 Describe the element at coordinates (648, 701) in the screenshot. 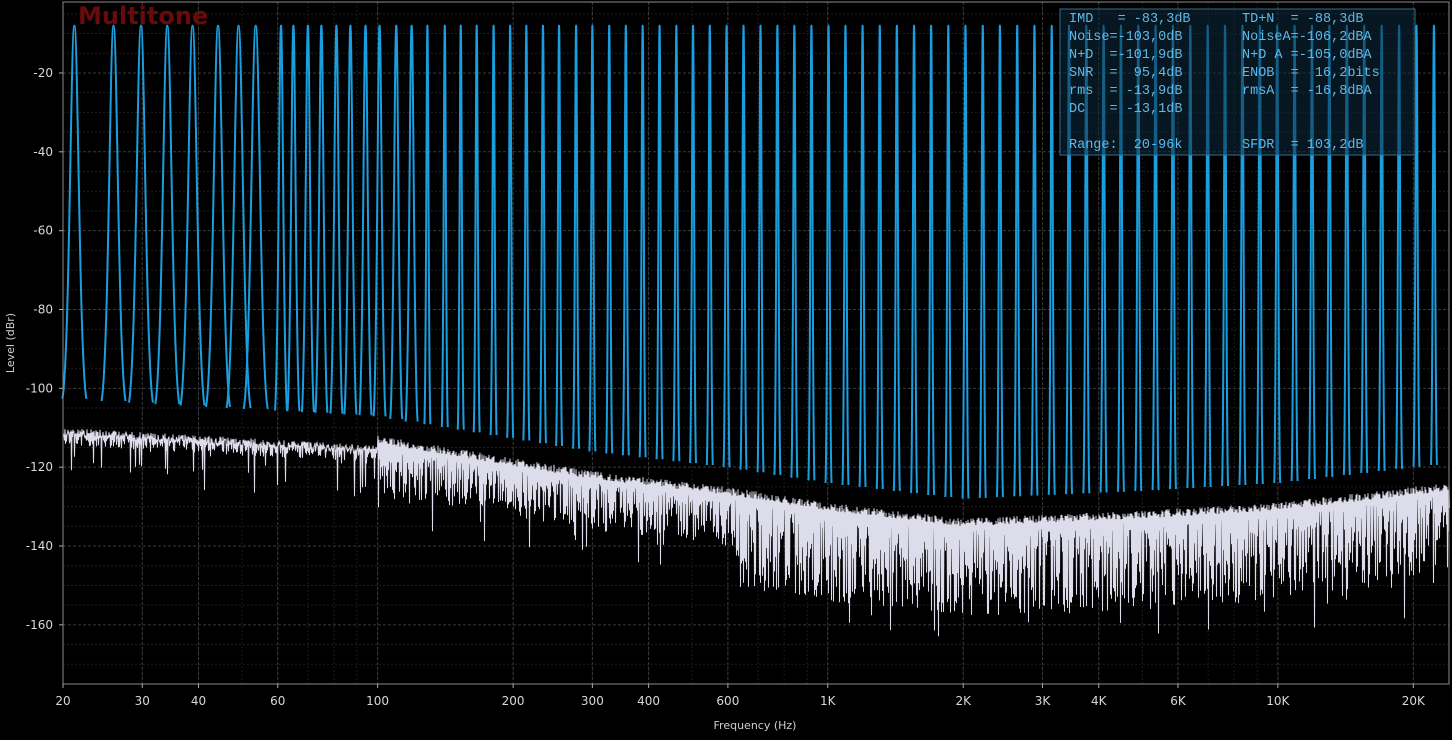

I see `x-tick-label: 400` at that location.